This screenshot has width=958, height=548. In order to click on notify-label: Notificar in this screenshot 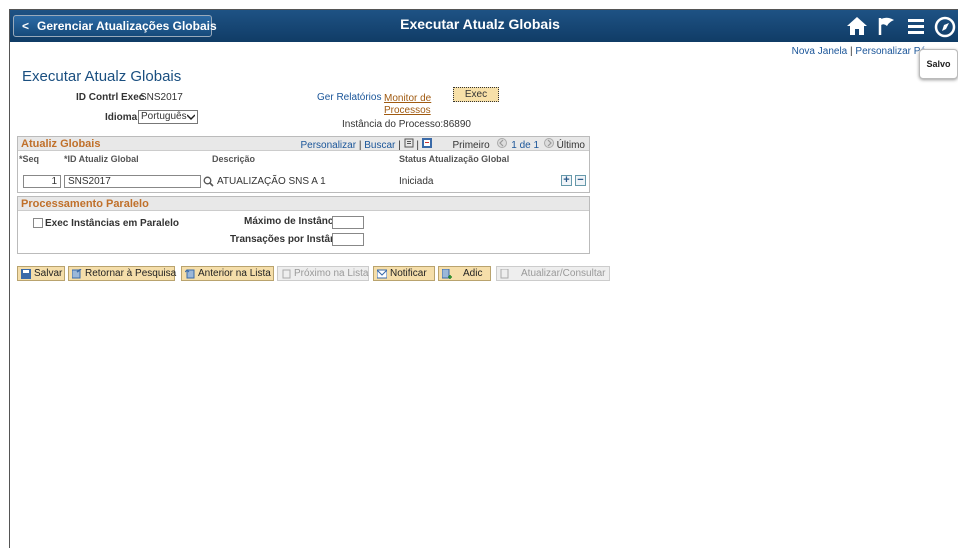, I will do `click(408, 273)`.